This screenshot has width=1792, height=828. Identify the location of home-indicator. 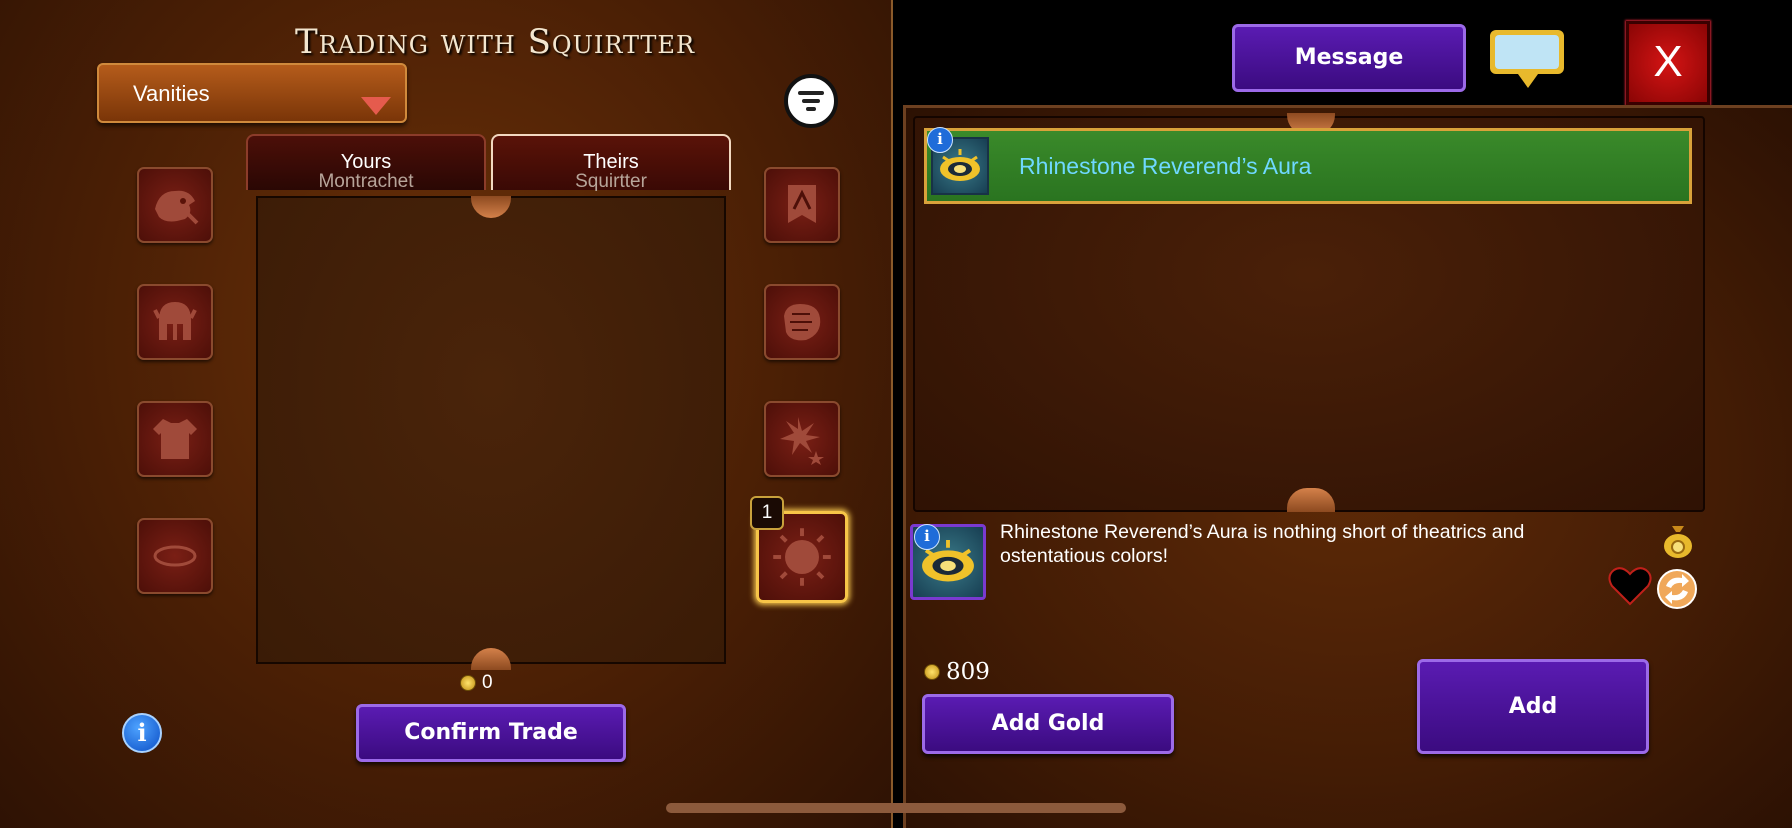
(896, 808).